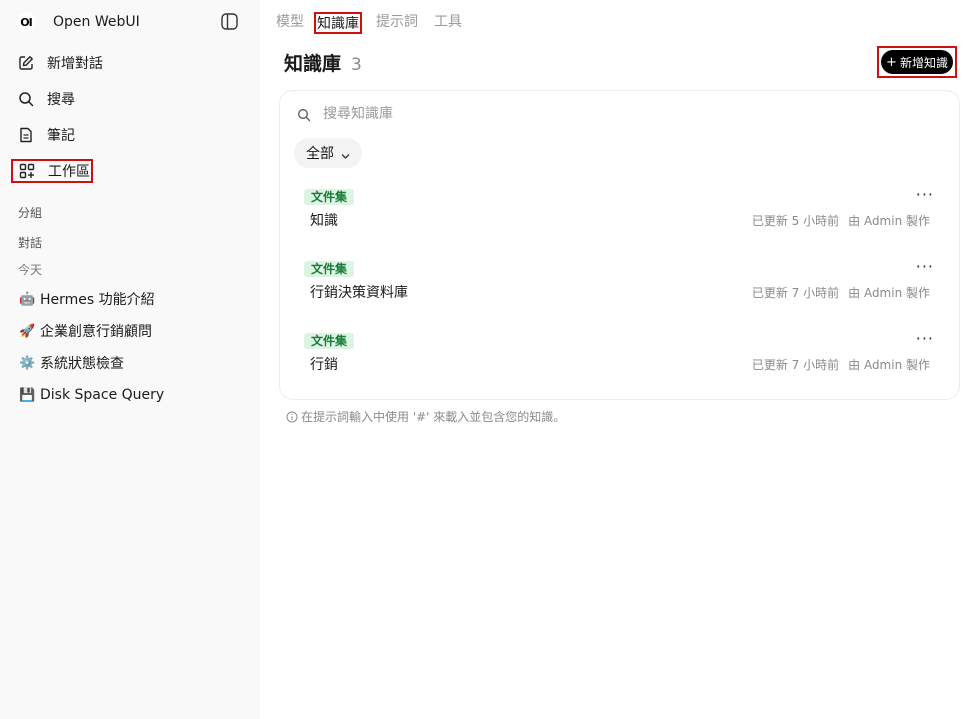 This screenshot has width=970, height=719. I want to click on knowledge-item: 文件集 行銷決策資料庫 ··· 已更新 7 小時前 由 Admin 製作, so click(622, 287).